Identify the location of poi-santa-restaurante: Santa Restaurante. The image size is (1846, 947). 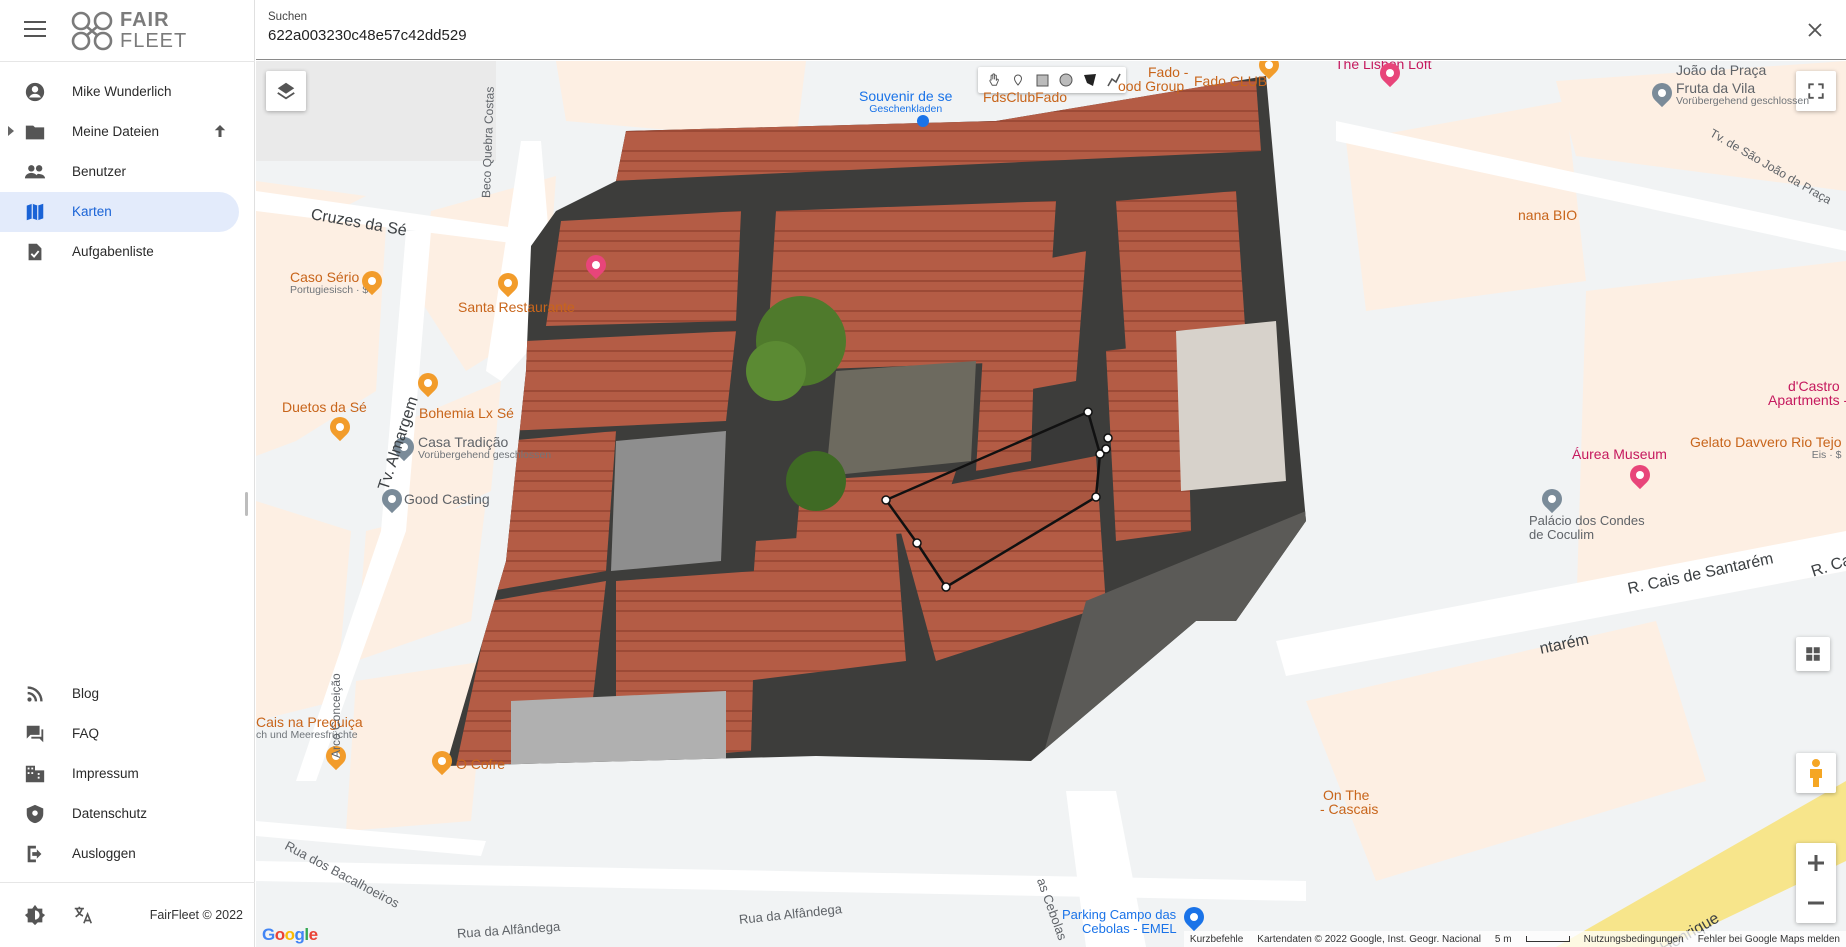
(516, 307).